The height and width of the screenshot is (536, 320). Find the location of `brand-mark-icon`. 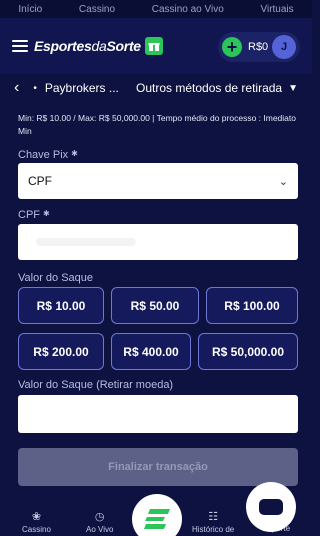

brand-mark-icon is located at coordinates (157, 519).